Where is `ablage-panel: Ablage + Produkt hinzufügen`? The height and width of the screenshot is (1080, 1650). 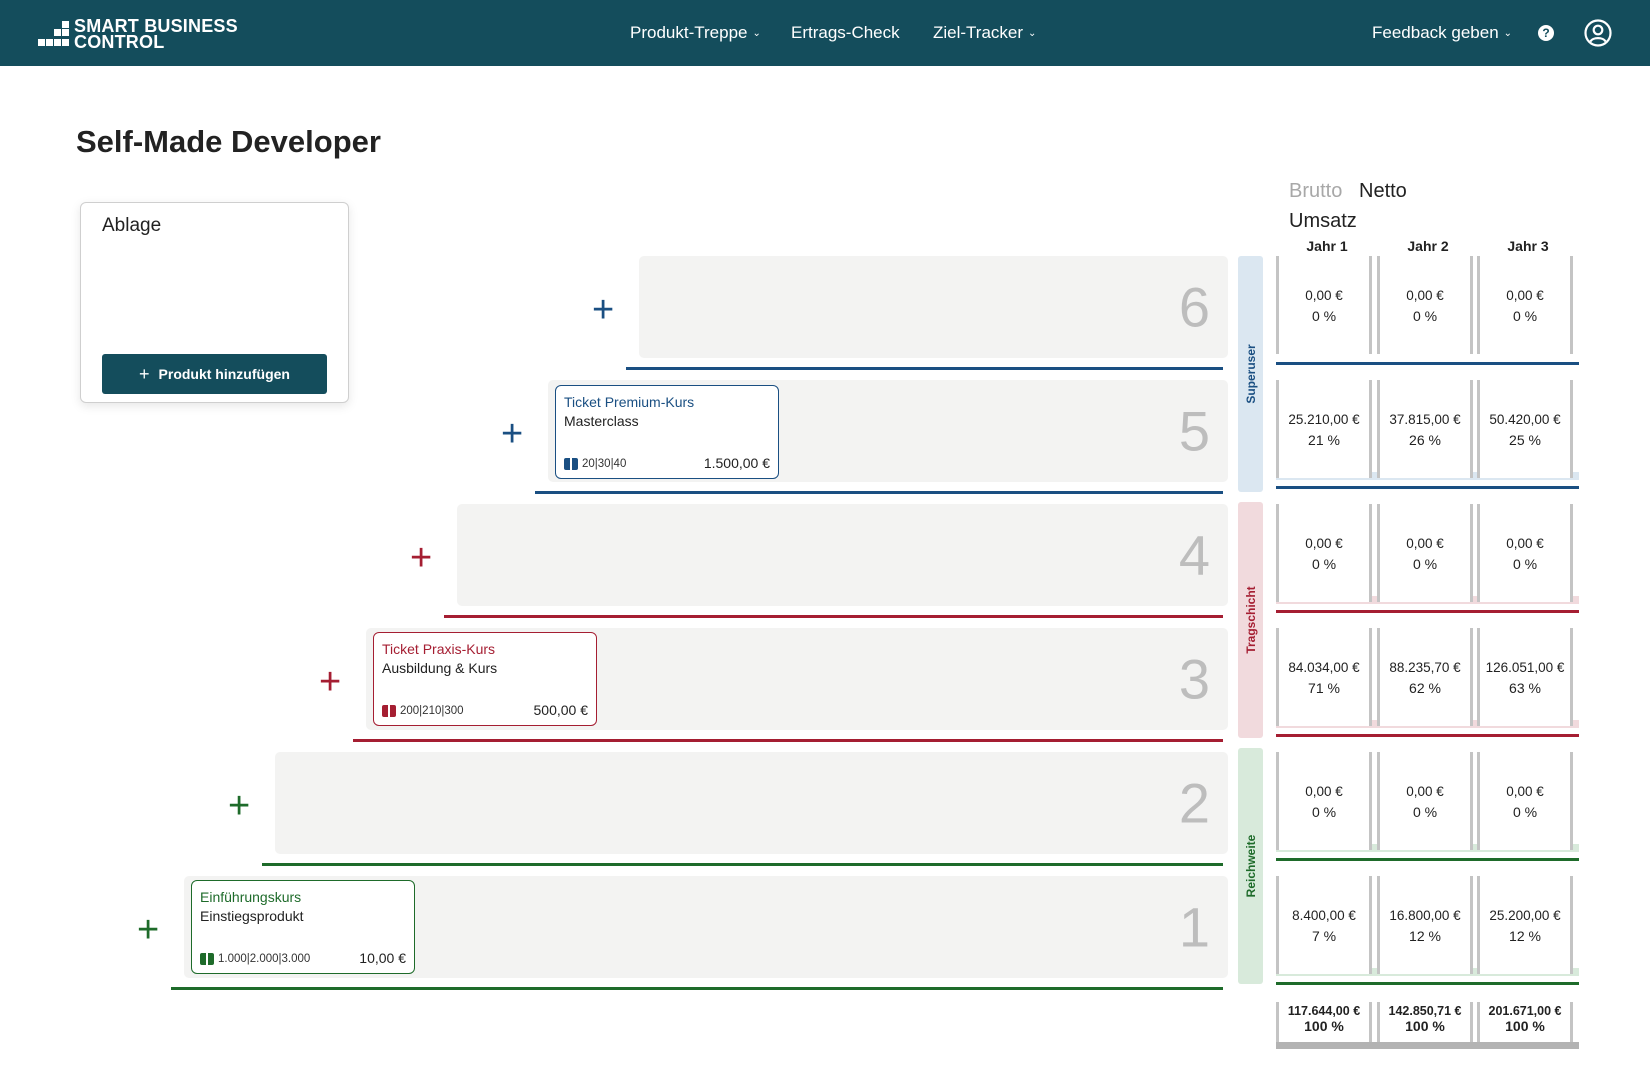
ablage-panel: Ablage + Produkt hinzufügen is located at coordinates (214, 302).